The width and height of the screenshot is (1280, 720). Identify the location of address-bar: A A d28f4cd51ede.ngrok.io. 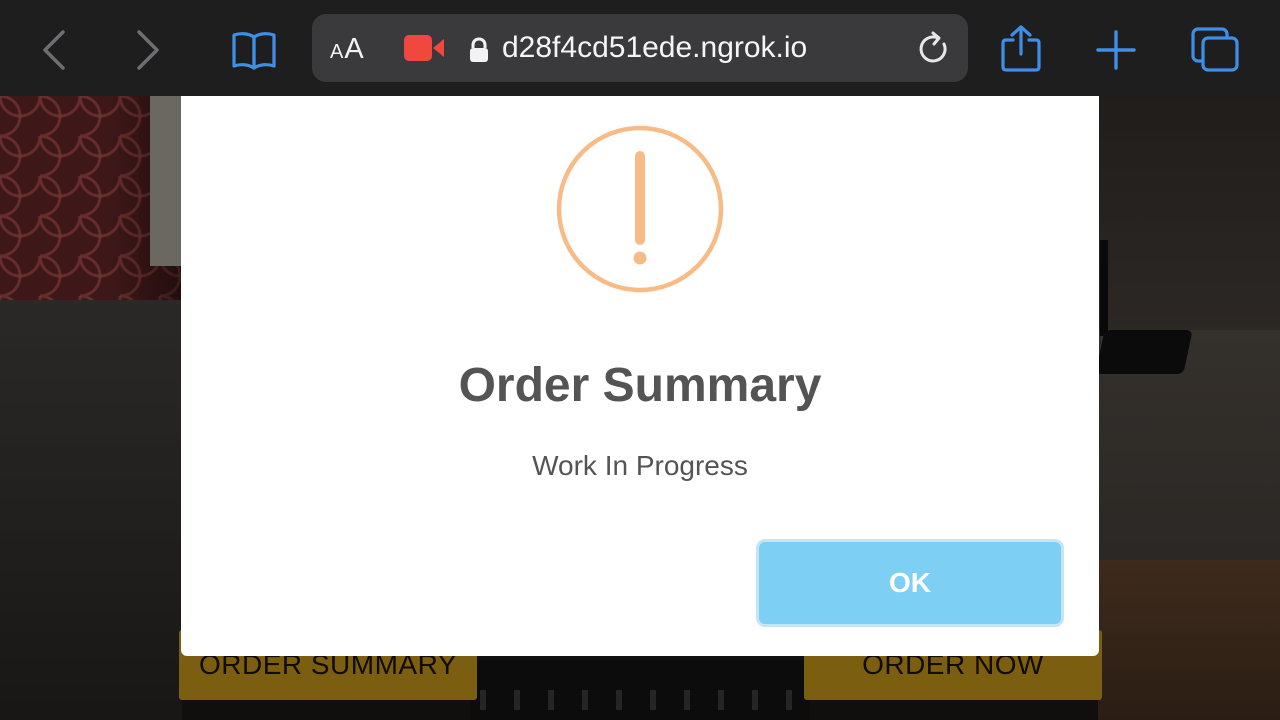
(640, 48).